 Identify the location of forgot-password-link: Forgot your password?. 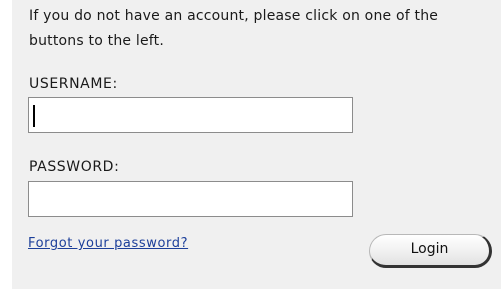
(108, 243).